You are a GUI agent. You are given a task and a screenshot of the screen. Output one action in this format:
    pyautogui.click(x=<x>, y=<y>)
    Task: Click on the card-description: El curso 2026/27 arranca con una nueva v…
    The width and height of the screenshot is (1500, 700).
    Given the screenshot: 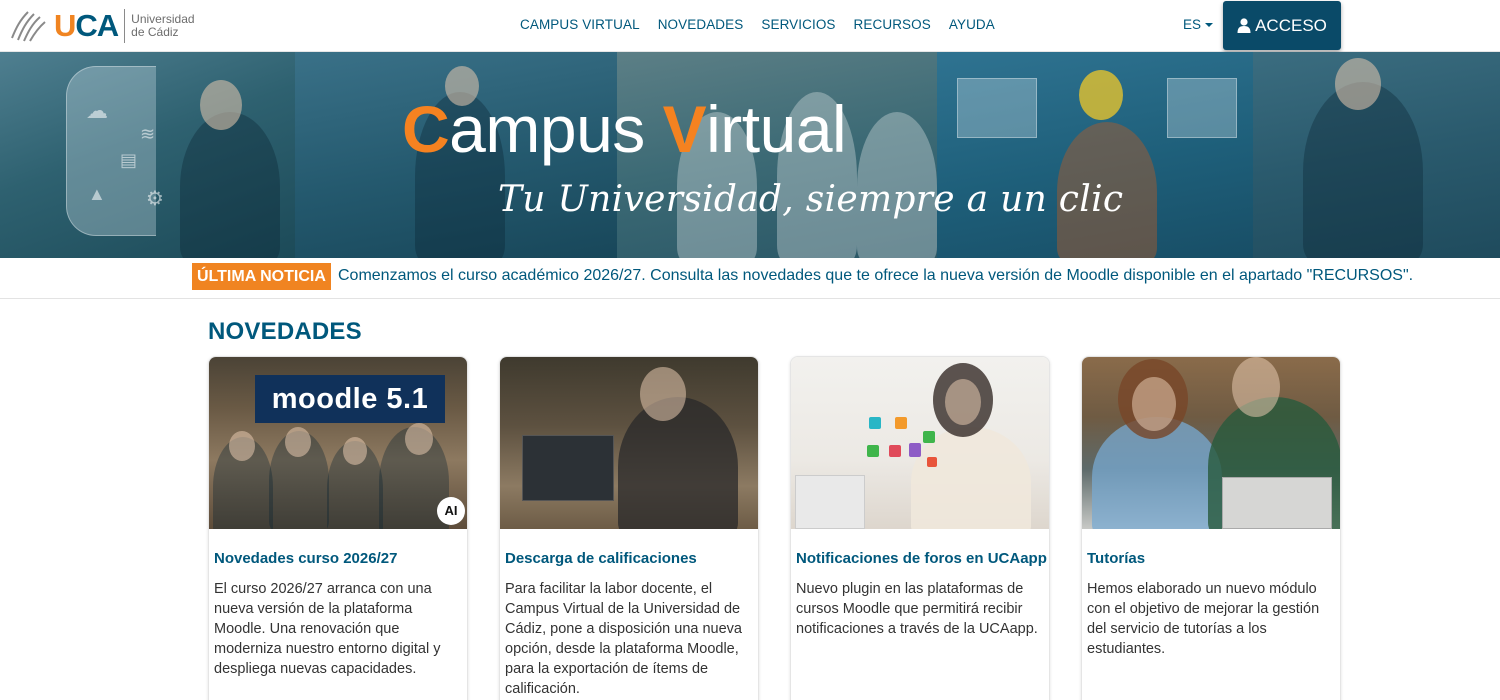 What is the action you would take?
    pyautogui.click(x=327, y=629)
    